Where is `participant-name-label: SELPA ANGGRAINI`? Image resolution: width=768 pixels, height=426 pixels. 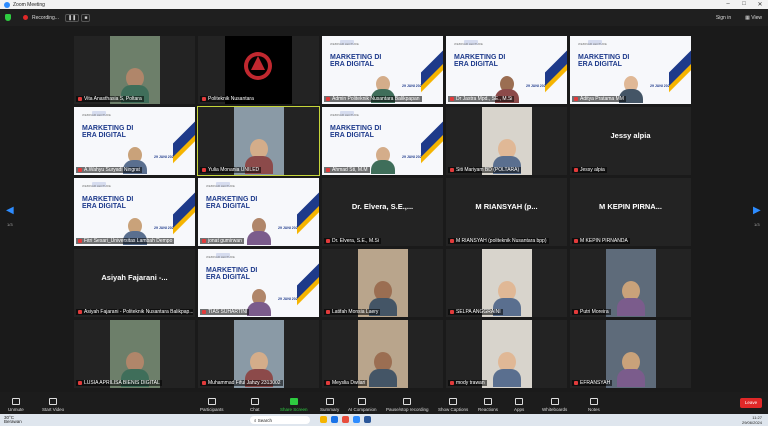 participant-name-label: SELPA ANGGRAINI is located at coordinates (475, 312).